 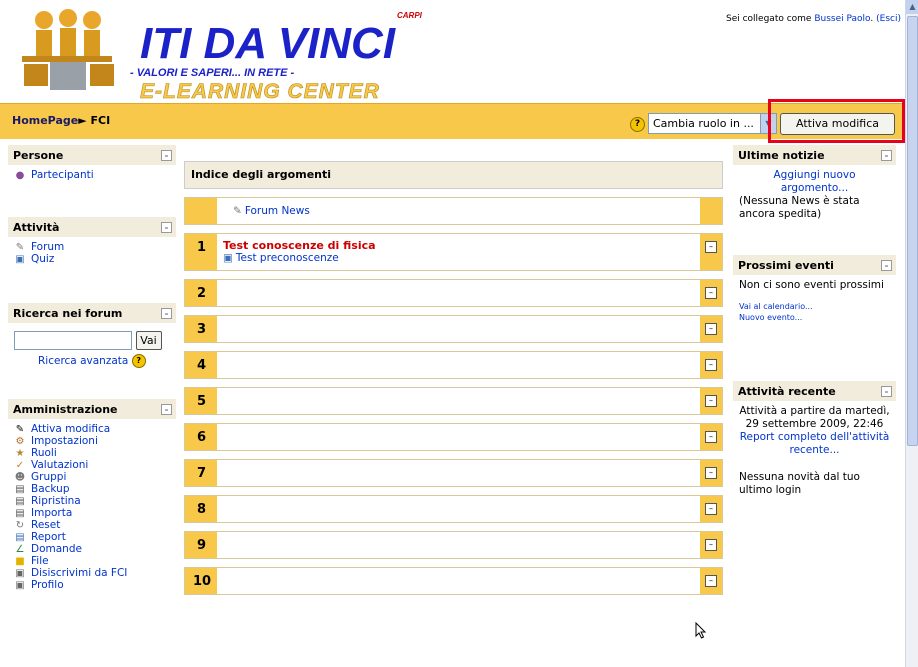 What do you see at coordinates (453, 401) in the screenshot?
I see `section-5: 5–` at bounding box center [453, 401].